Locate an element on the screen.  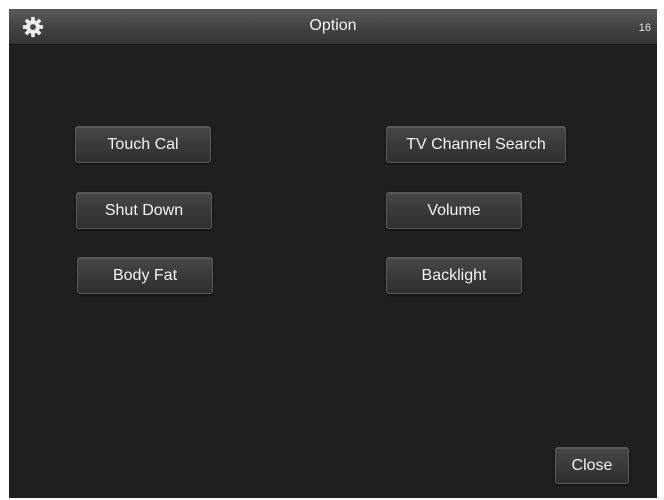
close-button: Close is located at coordinates (592, 465).